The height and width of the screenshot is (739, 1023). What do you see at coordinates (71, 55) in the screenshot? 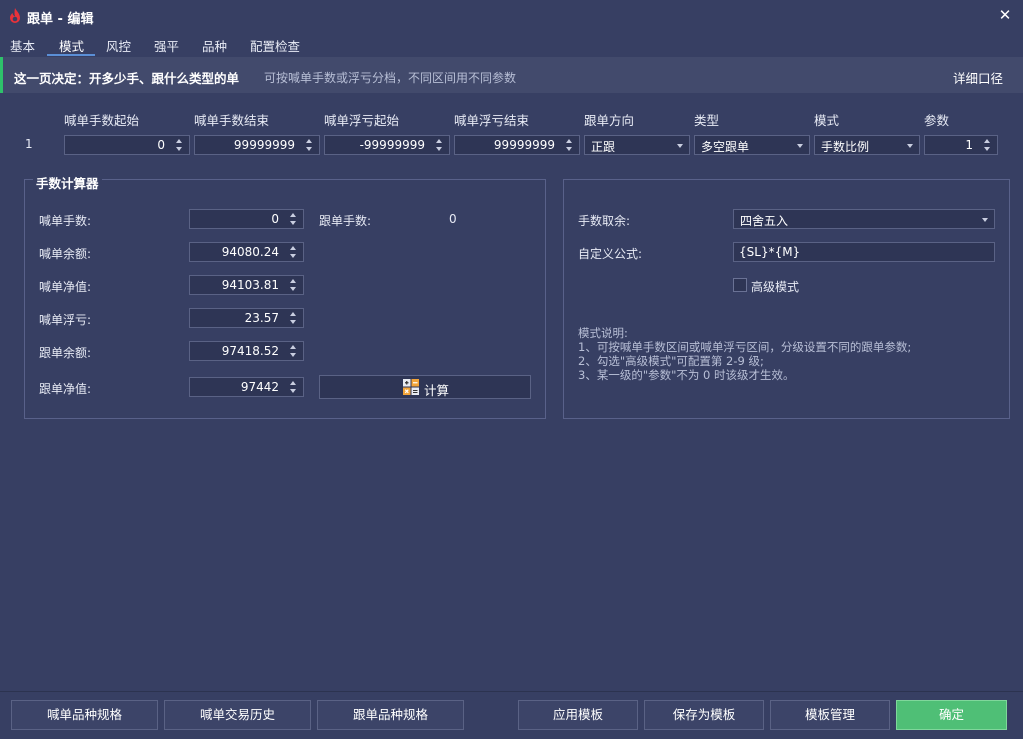
I see `active-tab-indicator` at bounding box center [71, 55].